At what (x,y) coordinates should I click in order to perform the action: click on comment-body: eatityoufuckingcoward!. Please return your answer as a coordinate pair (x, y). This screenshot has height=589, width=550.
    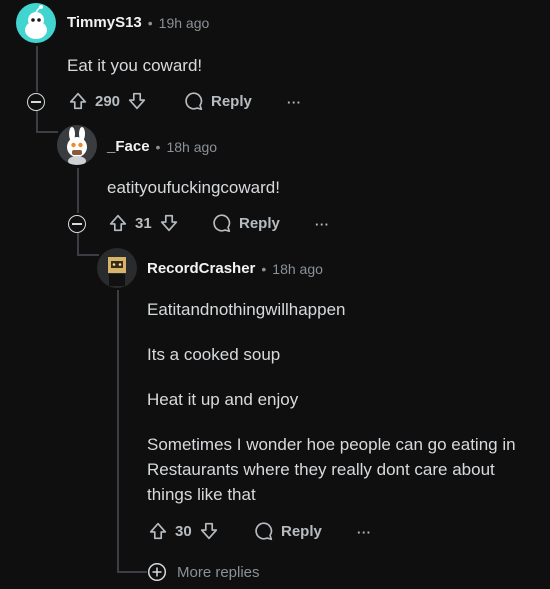
    Looking at the image, I should click on (193, 187).